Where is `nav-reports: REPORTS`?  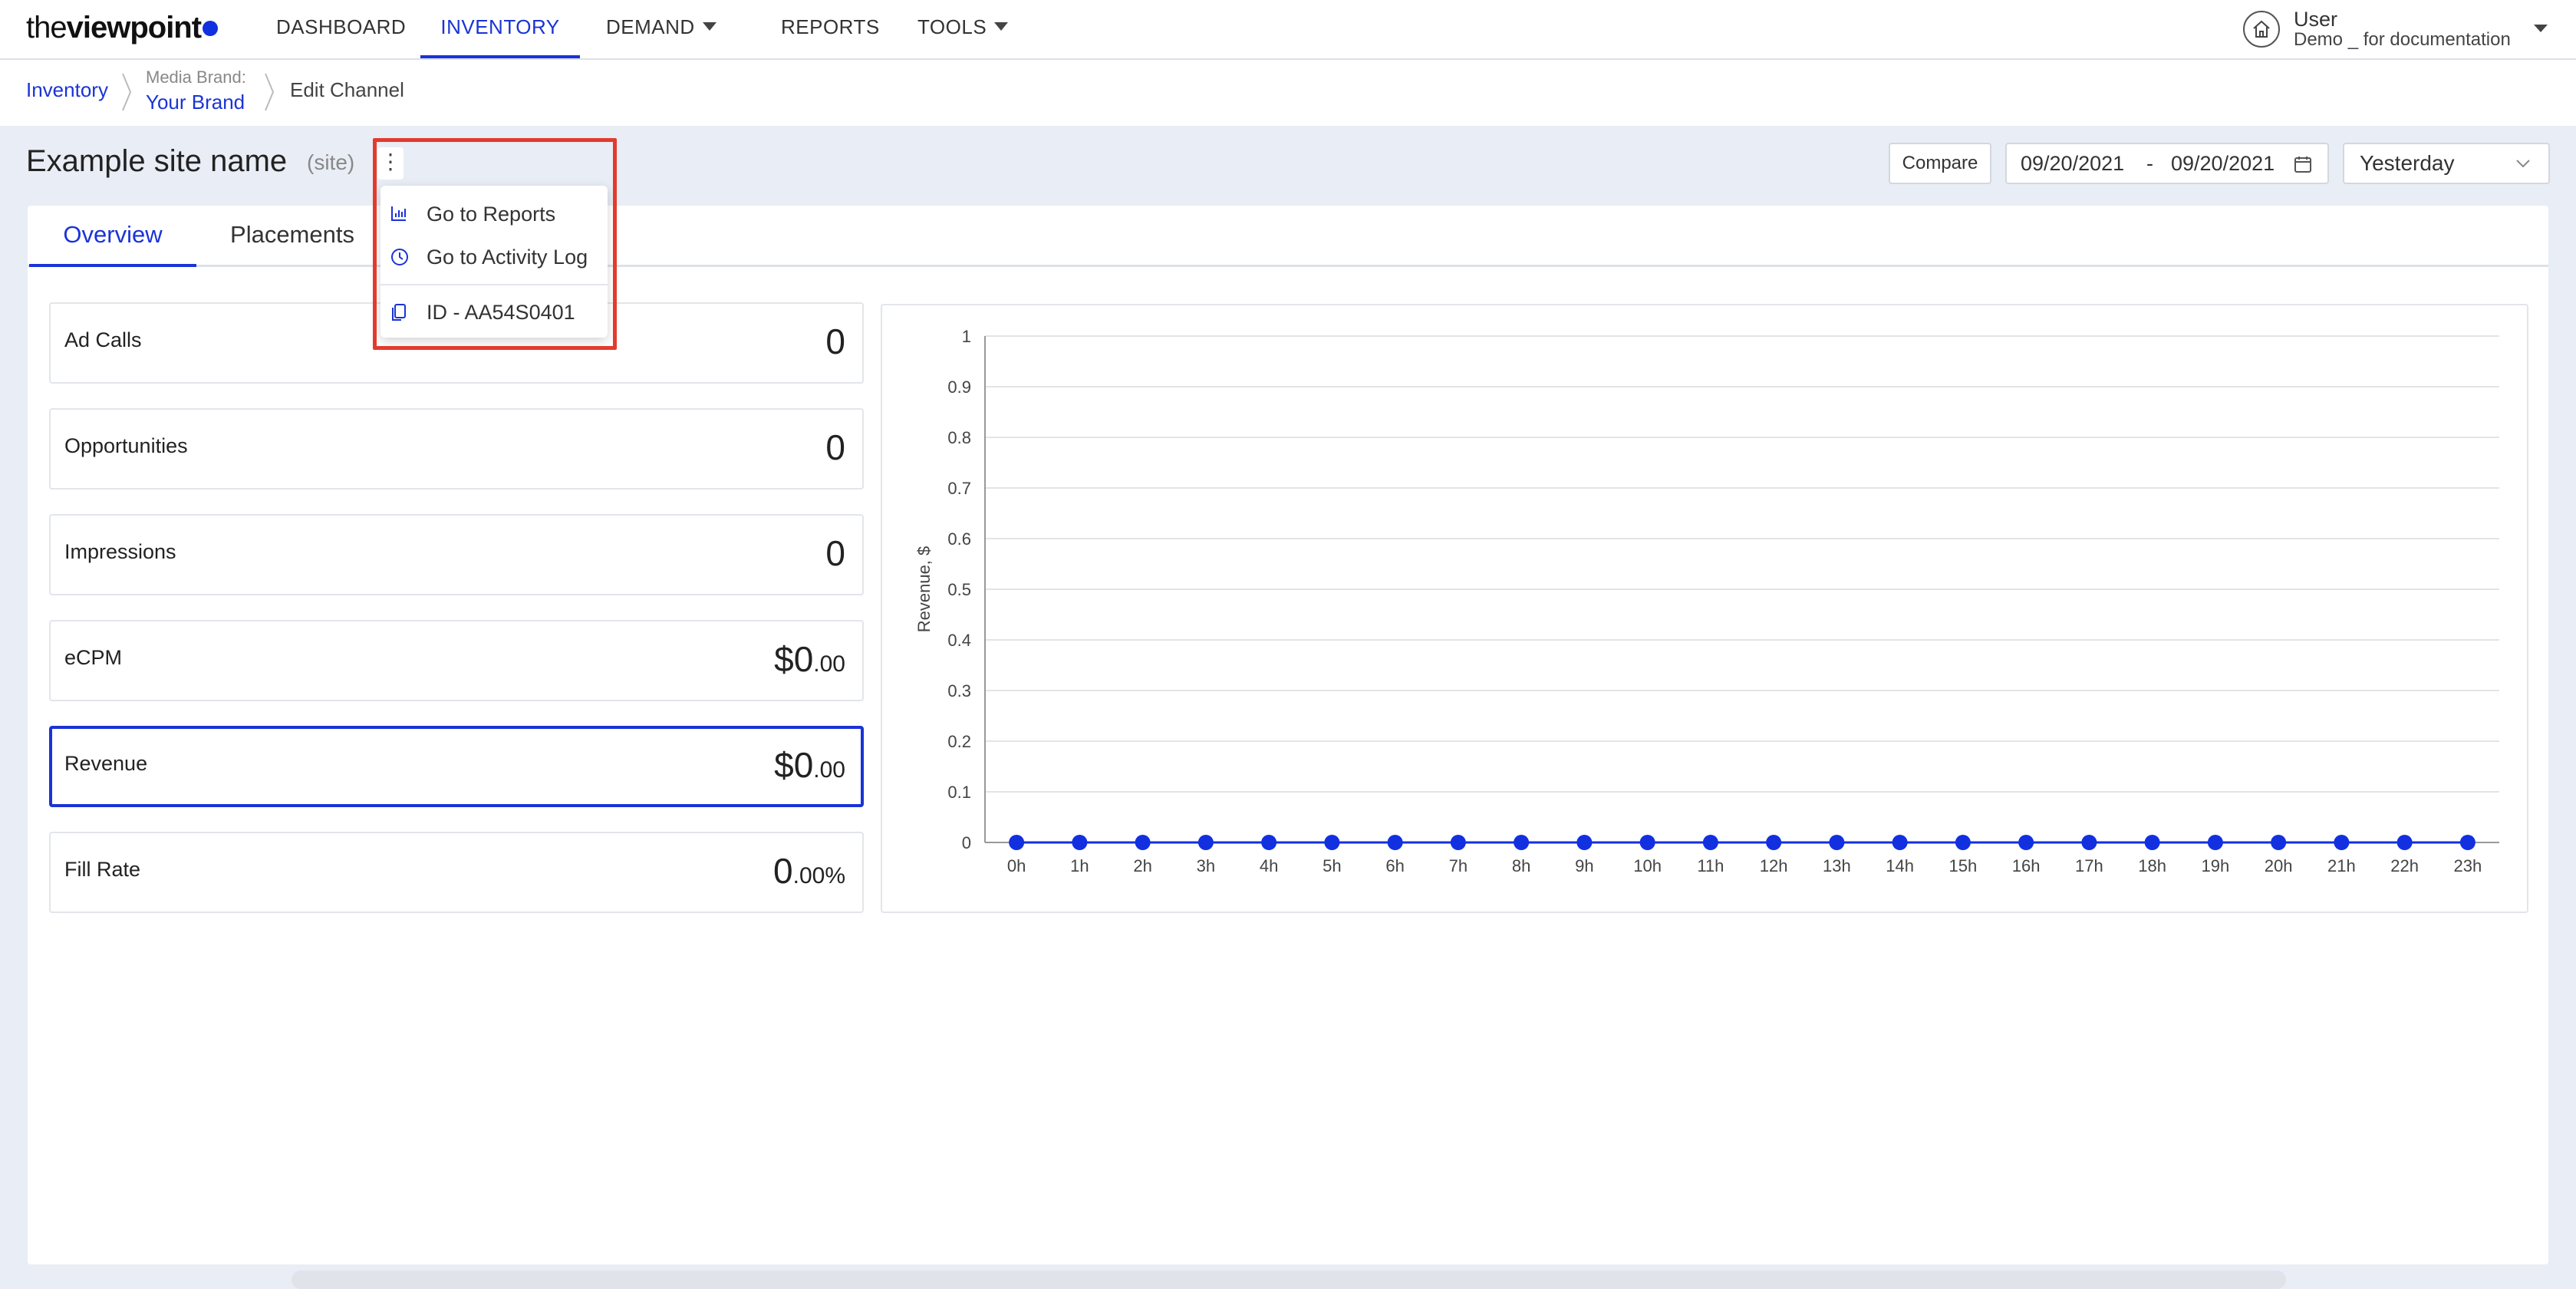 nav-reports: REPORTS is located at coordinates (830, 29).